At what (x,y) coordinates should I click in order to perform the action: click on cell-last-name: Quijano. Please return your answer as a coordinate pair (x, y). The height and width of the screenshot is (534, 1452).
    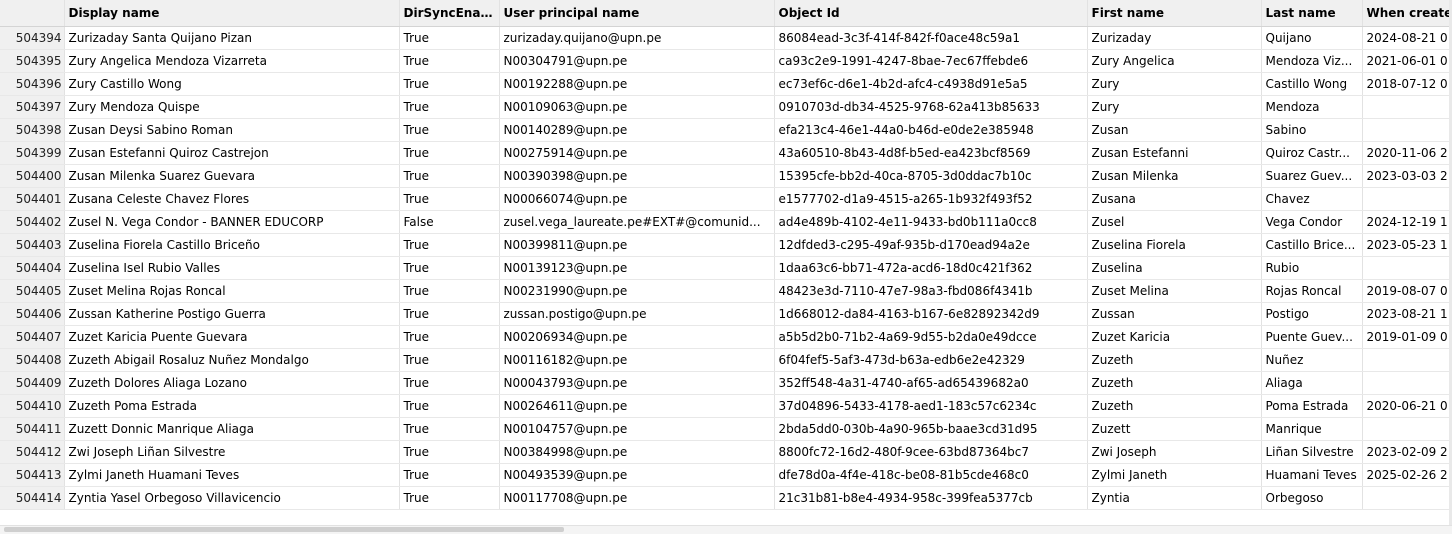
    Looking at the image, I should click on (1312, 38).